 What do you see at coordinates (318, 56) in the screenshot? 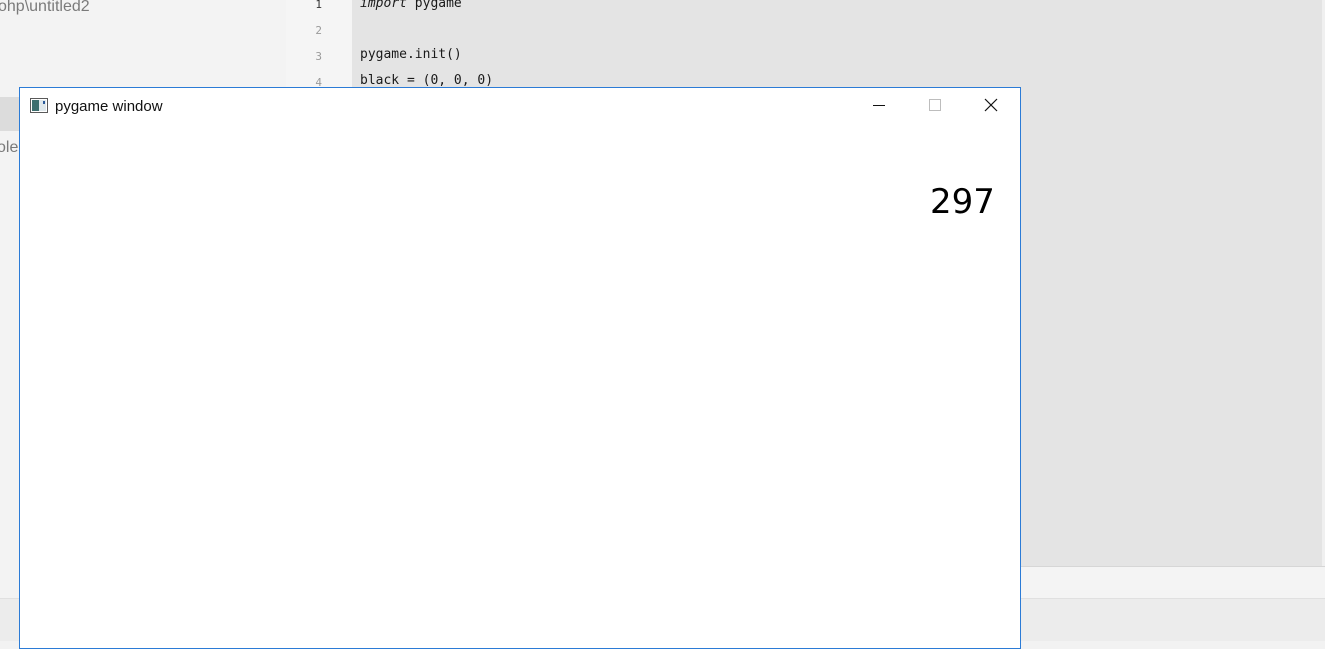
I see `line-number: 3` at bounding box center [318, 56].